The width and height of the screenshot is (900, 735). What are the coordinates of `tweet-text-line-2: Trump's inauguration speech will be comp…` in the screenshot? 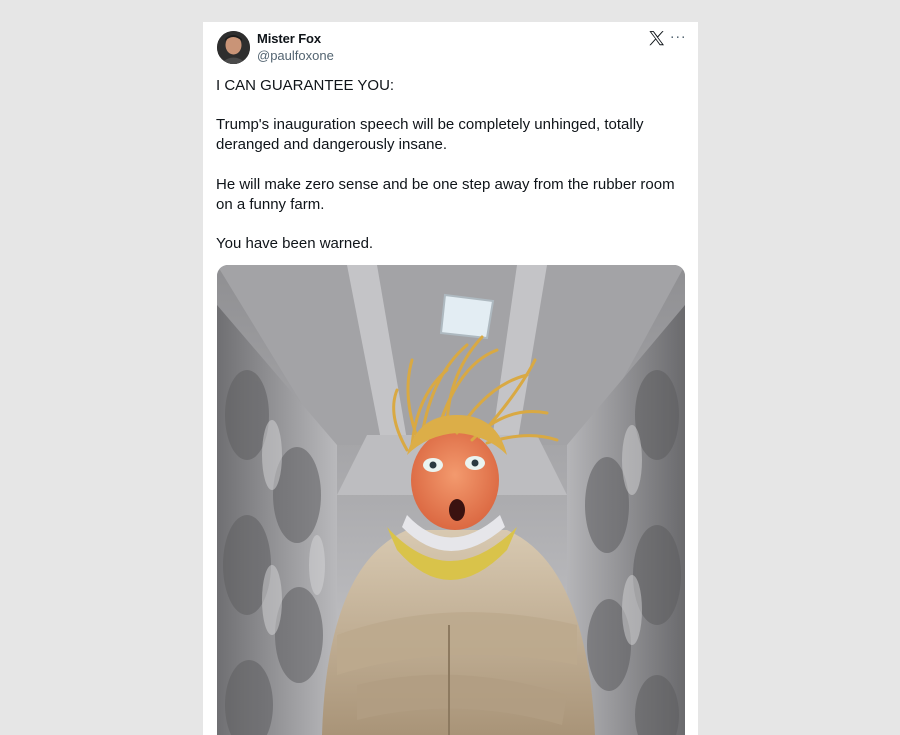 It's located at (430, 134).